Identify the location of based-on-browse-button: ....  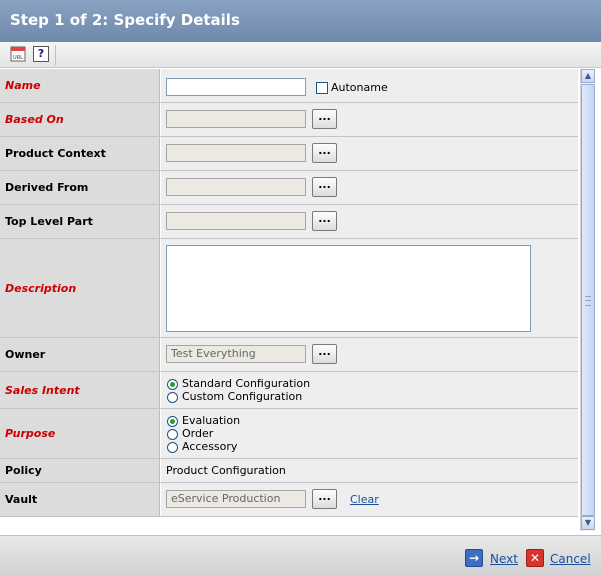
(324, 119).